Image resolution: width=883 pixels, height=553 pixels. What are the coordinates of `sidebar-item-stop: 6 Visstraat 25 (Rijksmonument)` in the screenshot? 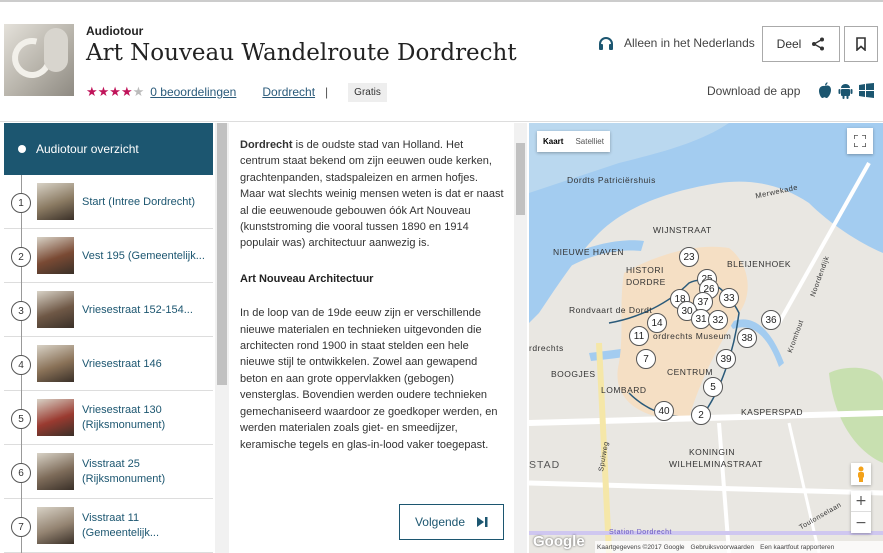 It's located at (108, 472).